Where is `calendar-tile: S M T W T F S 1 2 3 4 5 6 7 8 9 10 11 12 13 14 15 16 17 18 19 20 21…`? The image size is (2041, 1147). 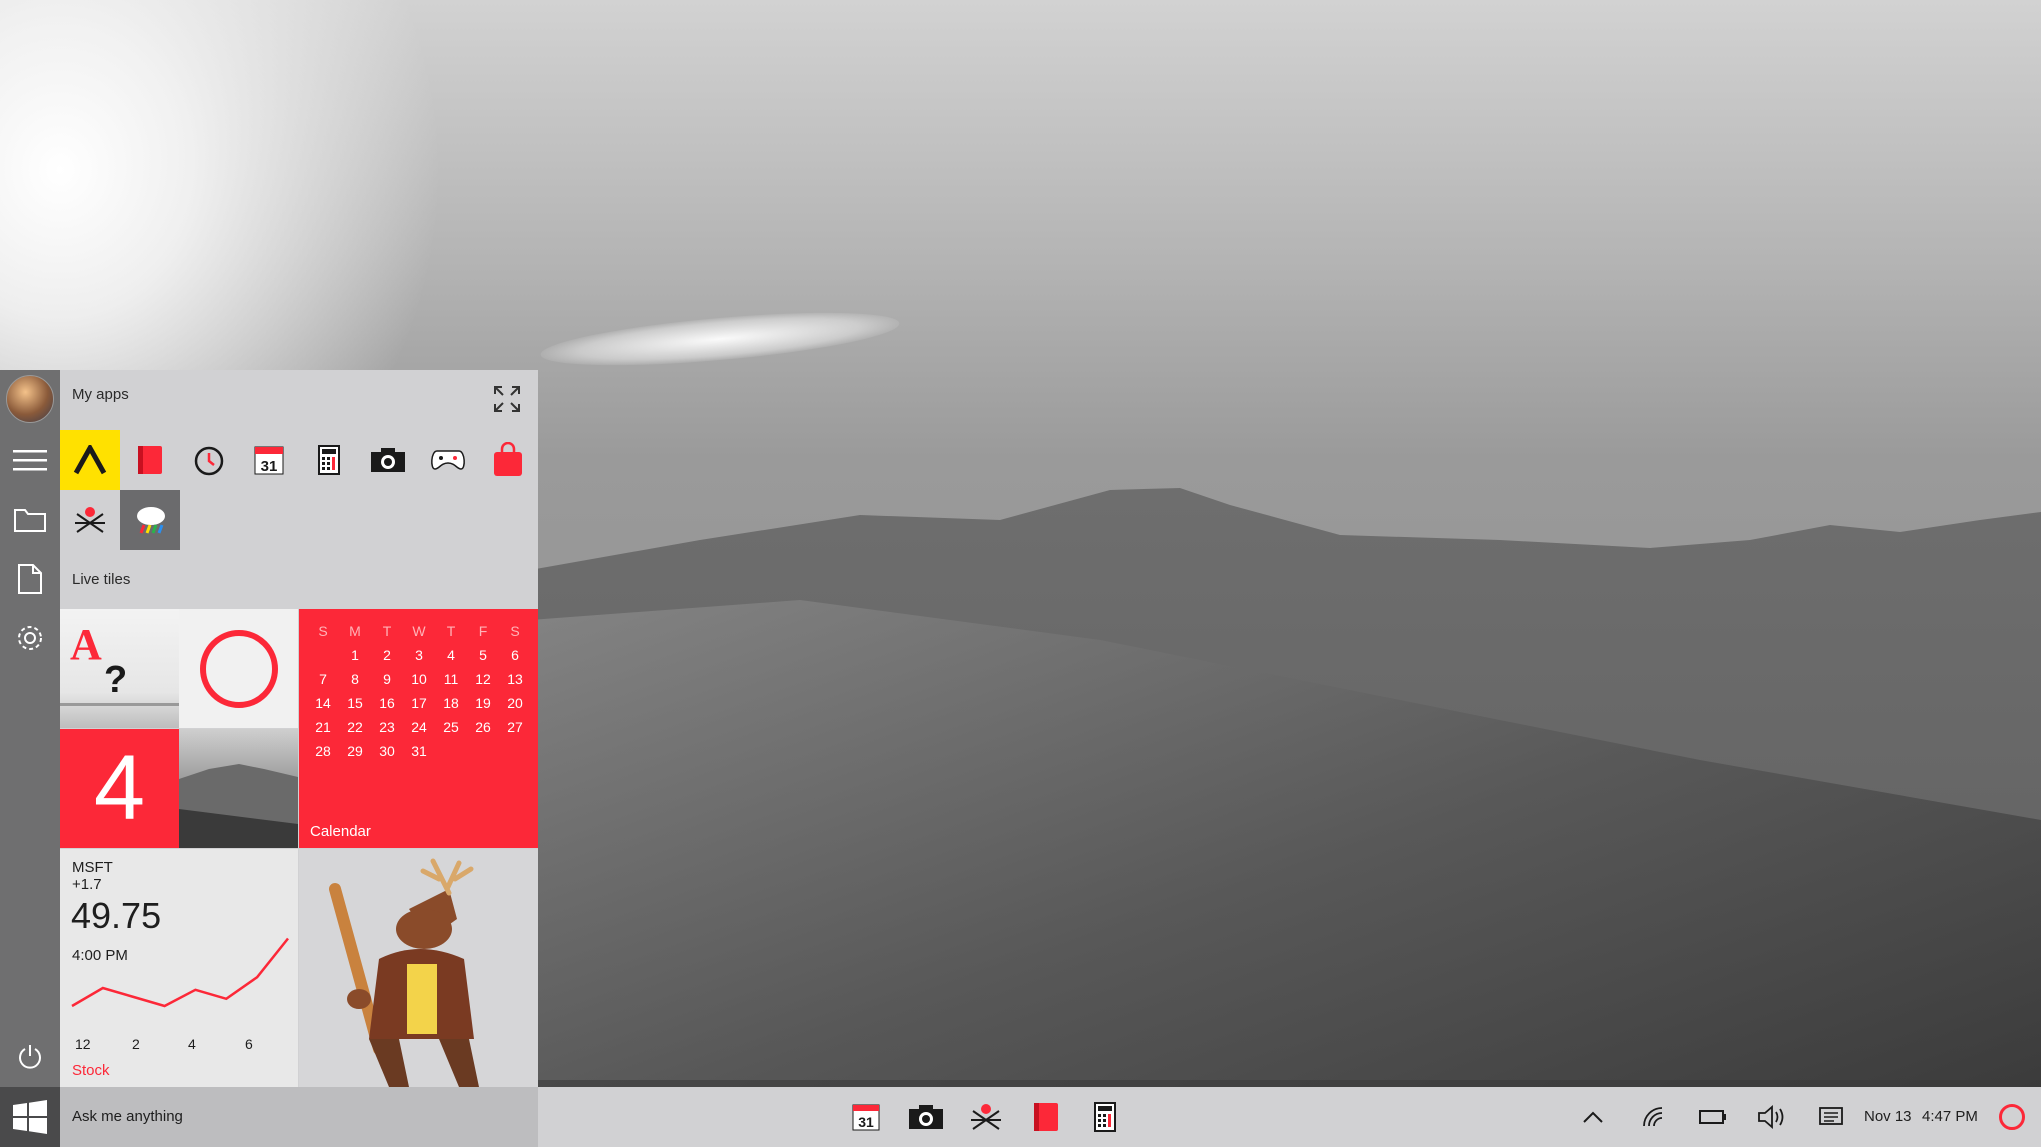 calendar-tile: S M T W T F S 1 2 3 4 5 6 7 8 9 10 11 12 13 14 15 16 17 18 19 20 21… is located at coordinates (418, 728).